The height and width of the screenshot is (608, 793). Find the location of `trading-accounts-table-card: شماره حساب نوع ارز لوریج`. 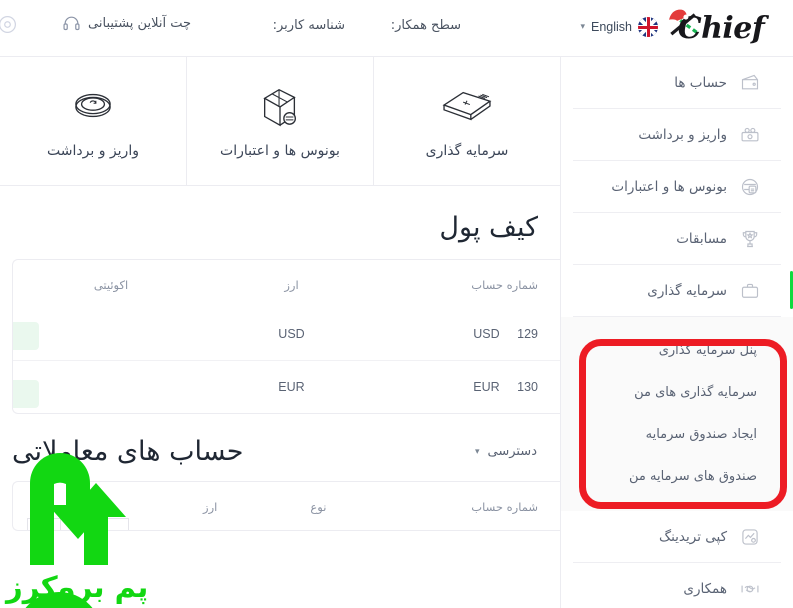

trading-accounts-table-card: شماره حساب نوع ارز لوریج is located at coordinates (286, 506).